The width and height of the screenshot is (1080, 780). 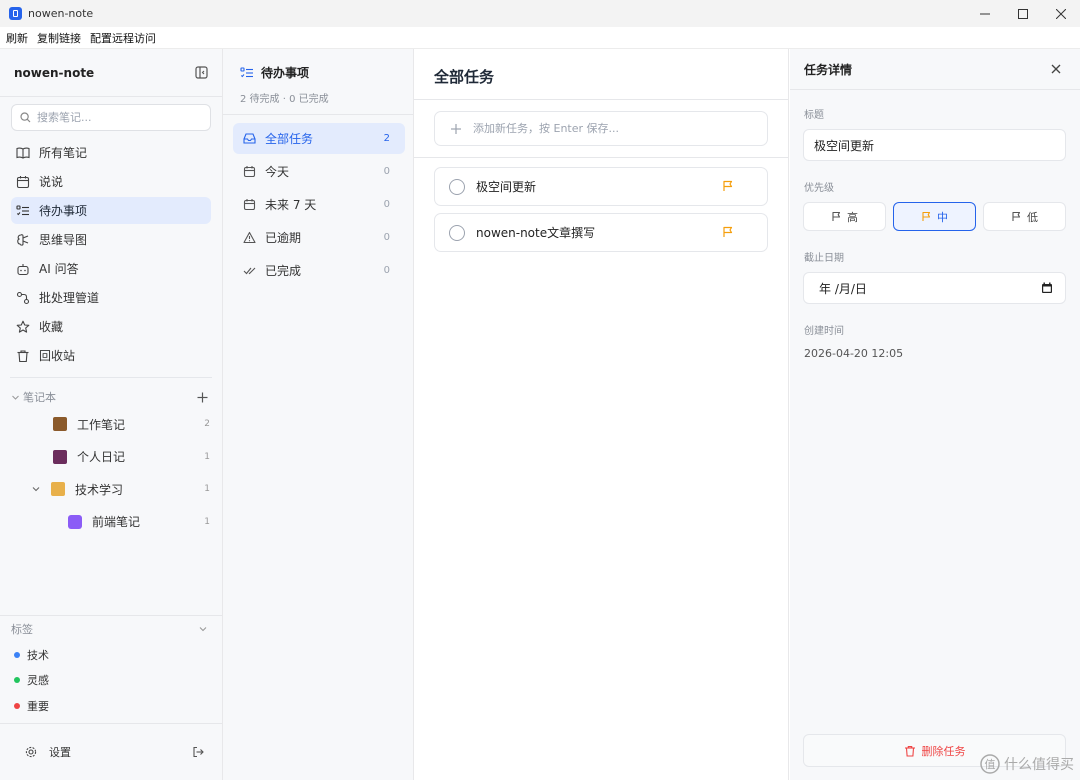 I want to click on todo-summary: 2 待完成 · 0 已完成, so click(x=284, y=99).